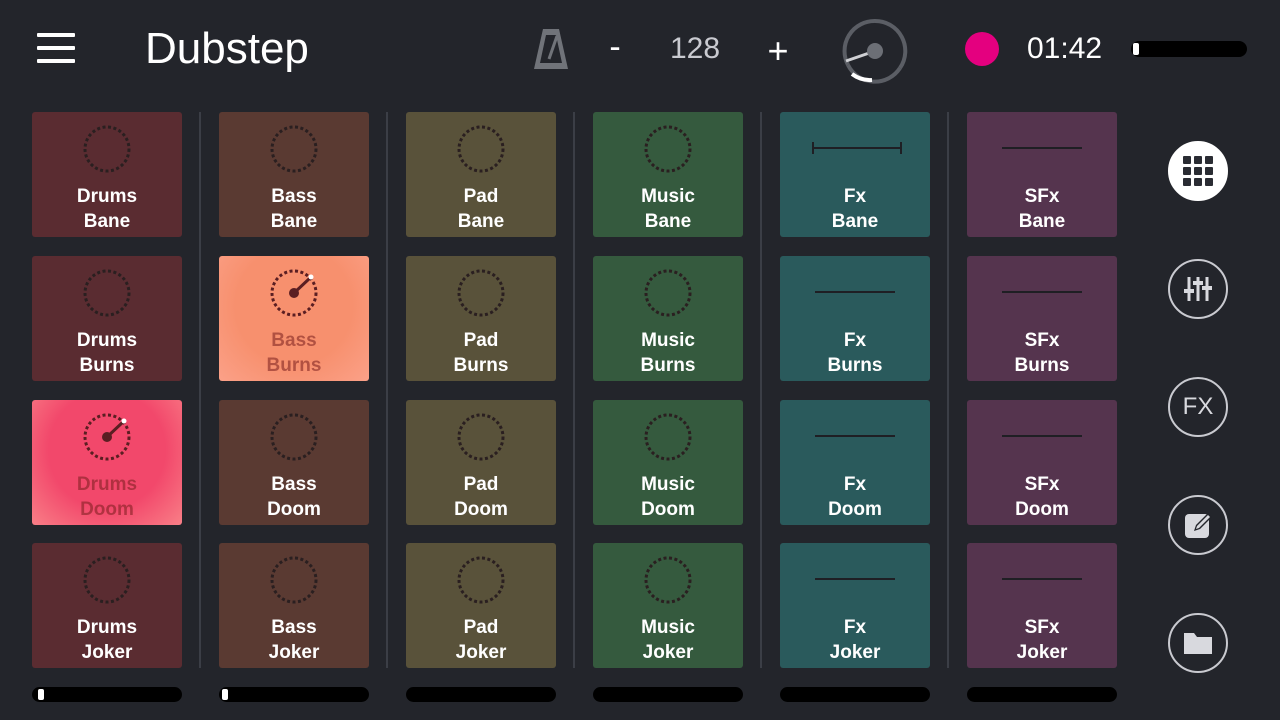 This screenshot has width=1280, height=720. What do you see at coordinates (1065, 48) in the screenshot?
I see `elapsed-time: 01:42` at bounding box center [1065, 48].